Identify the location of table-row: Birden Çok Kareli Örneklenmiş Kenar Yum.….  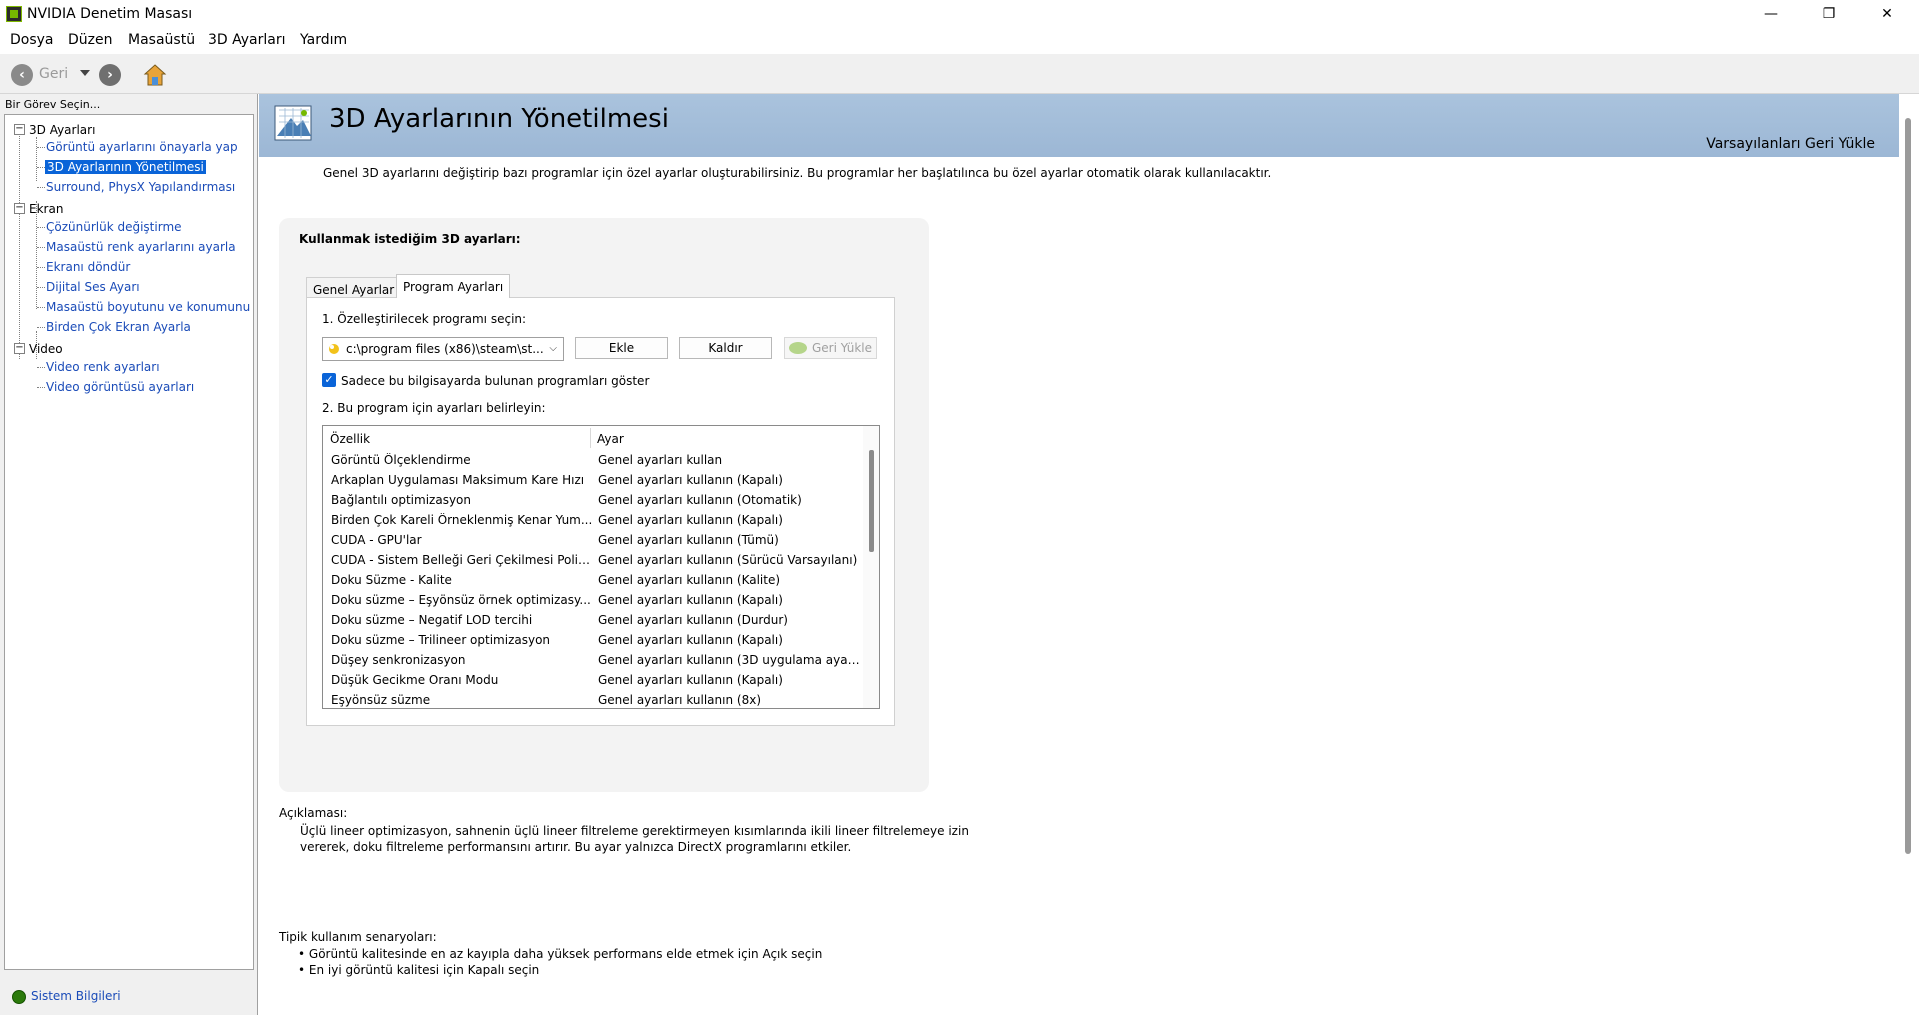
(593, 520).